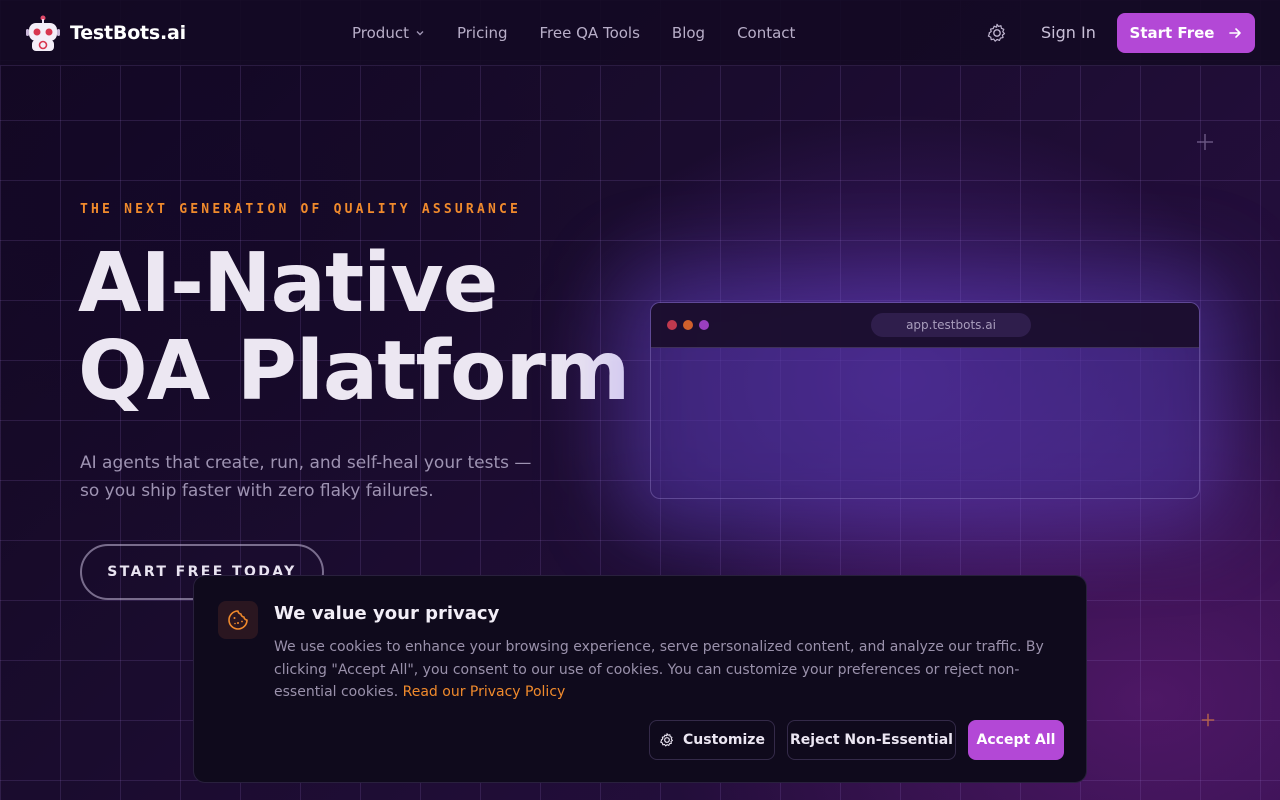 This screenshot has width=1280, height=800. Describe the element at coordinates (925, 400) in the screenshot. I see `browser-mockup: app.testbots.ai` at that location.